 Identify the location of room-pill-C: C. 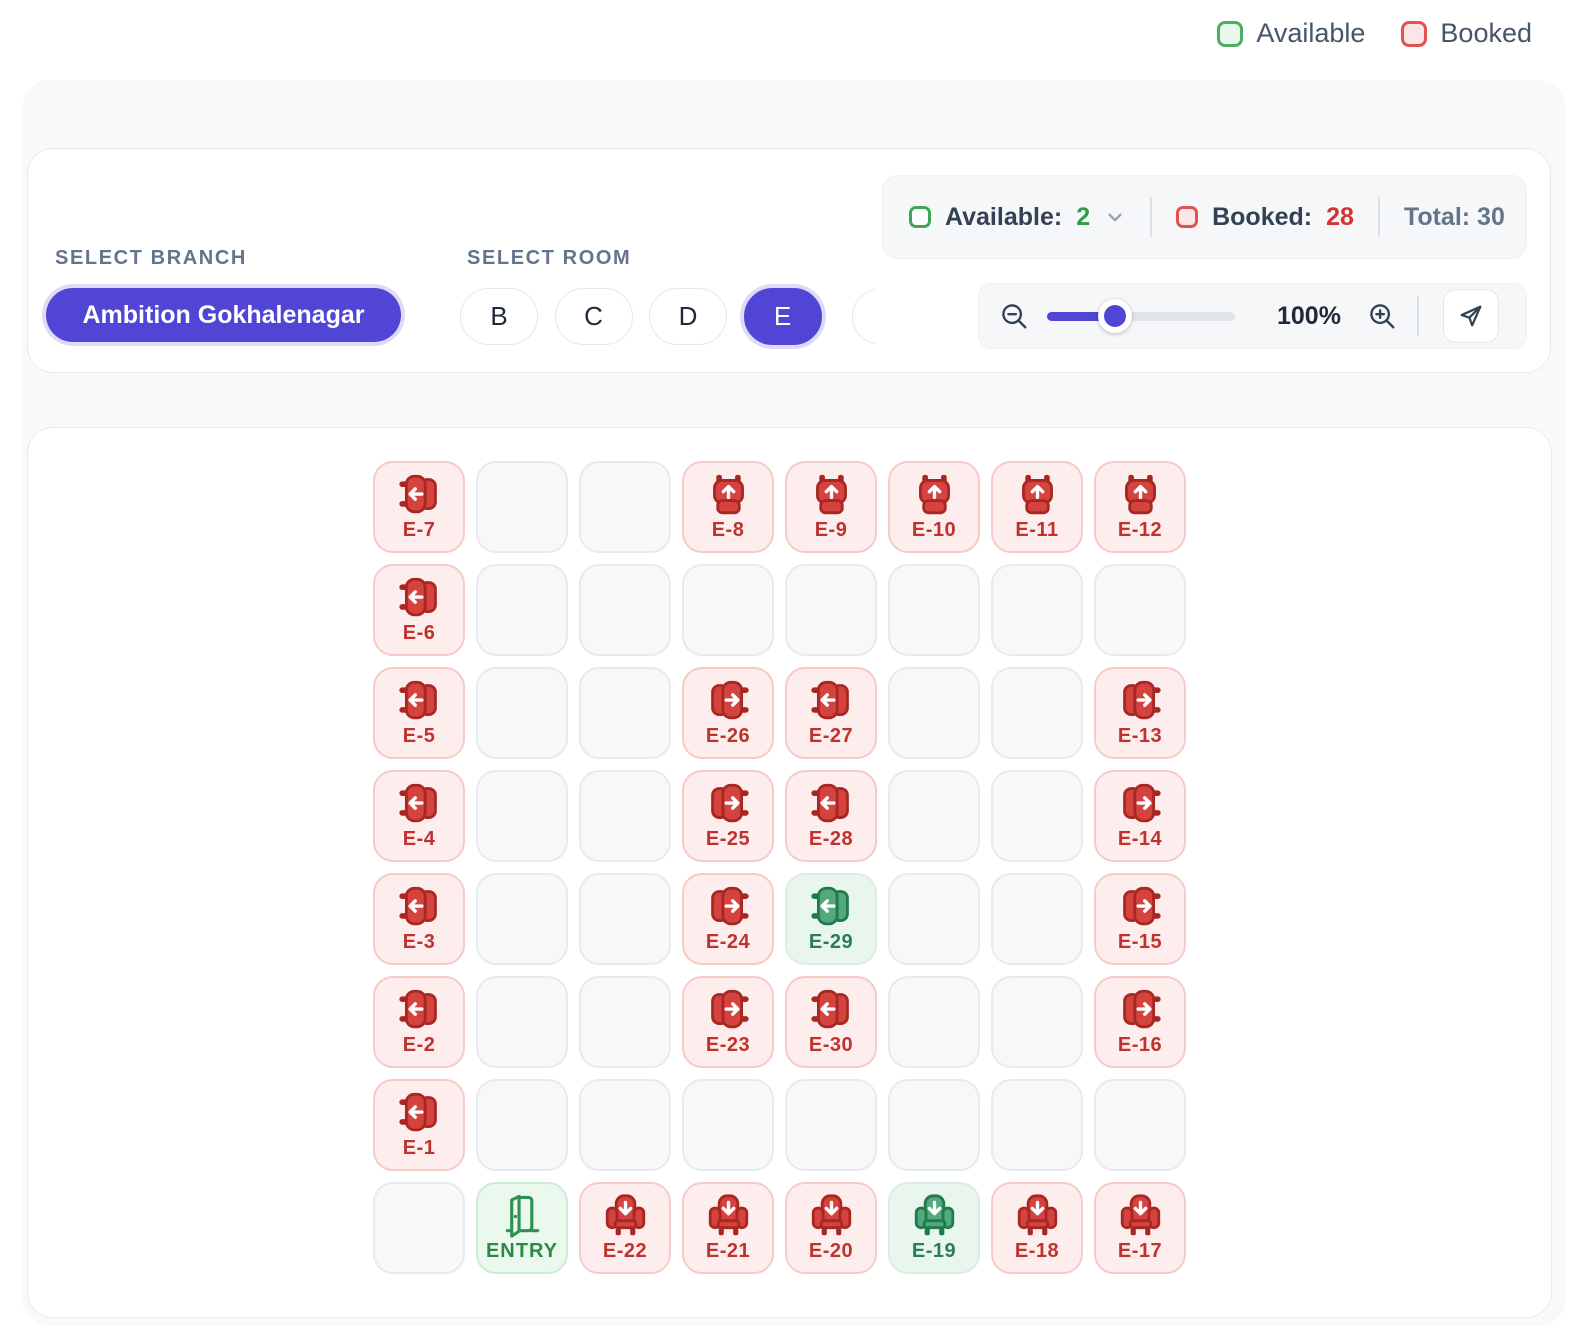
(593, 316).